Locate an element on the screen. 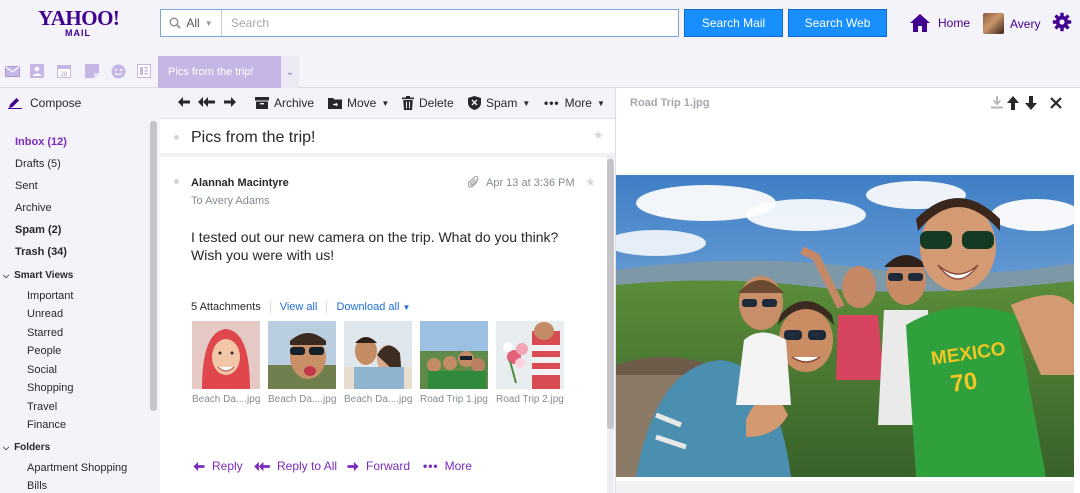  close-icon is located at coordinates (1056, 103).